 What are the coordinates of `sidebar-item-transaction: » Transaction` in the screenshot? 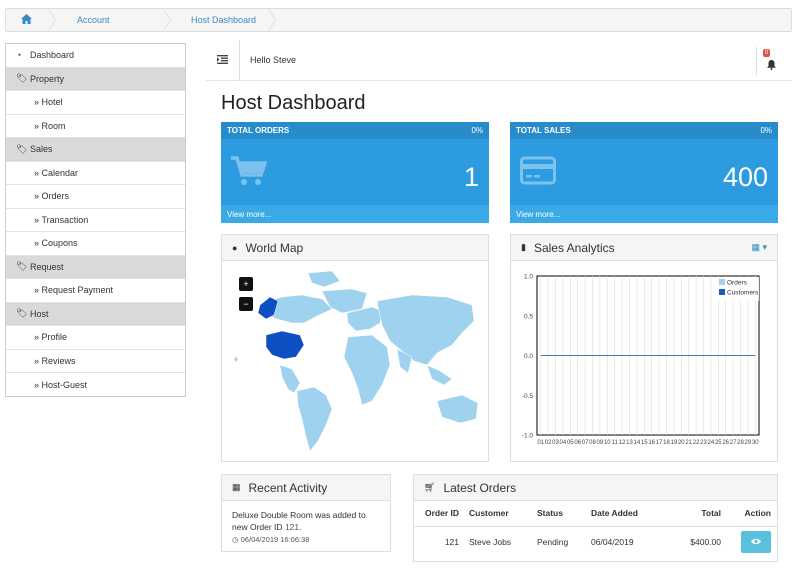 It's located at (95, 220).